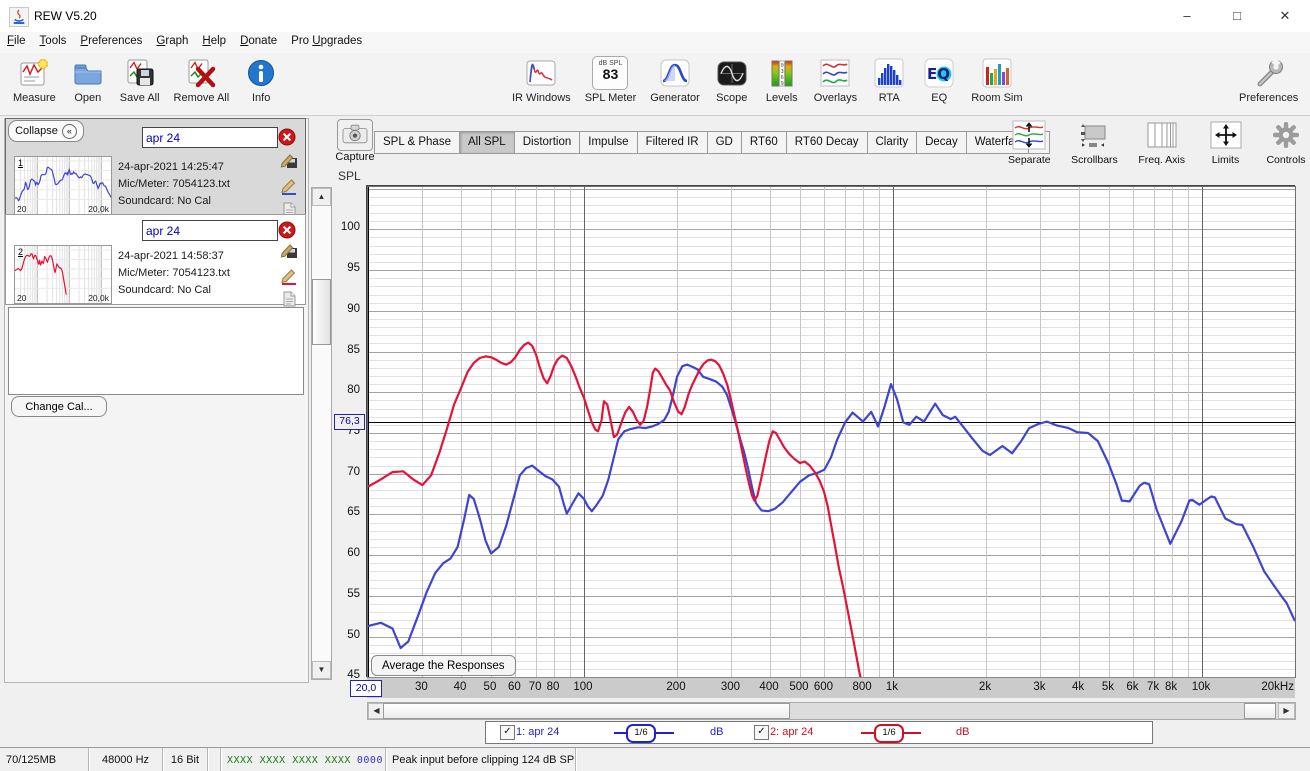 Image resolution: width=1310 pixels, height=771 pixels. I want to click on measurement-2-thumbnail: 2 20 20,0k, so click(63, 274).